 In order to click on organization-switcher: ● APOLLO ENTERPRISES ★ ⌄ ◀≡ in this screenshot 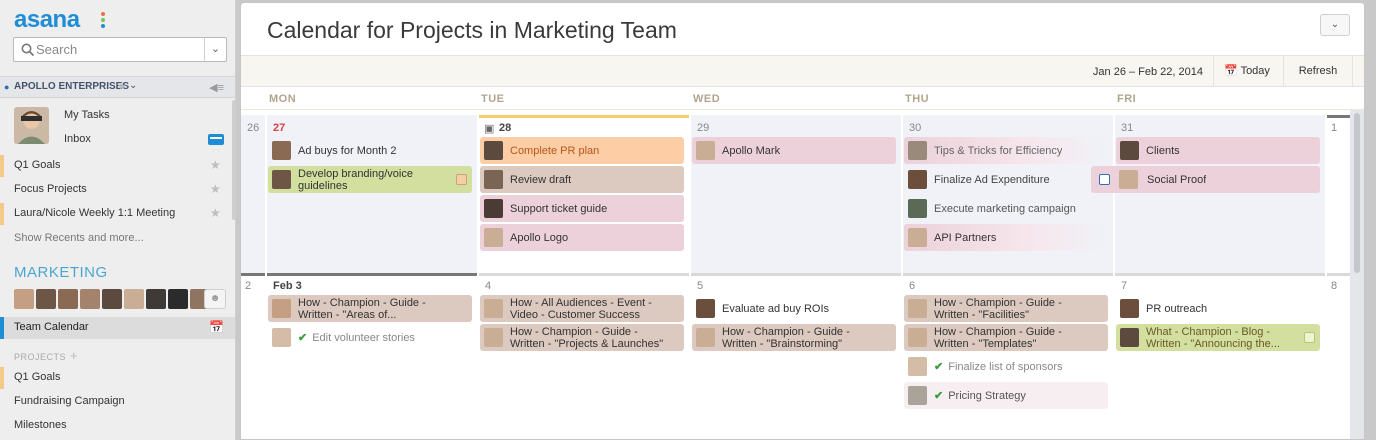, I will do `click(117, 87)`.